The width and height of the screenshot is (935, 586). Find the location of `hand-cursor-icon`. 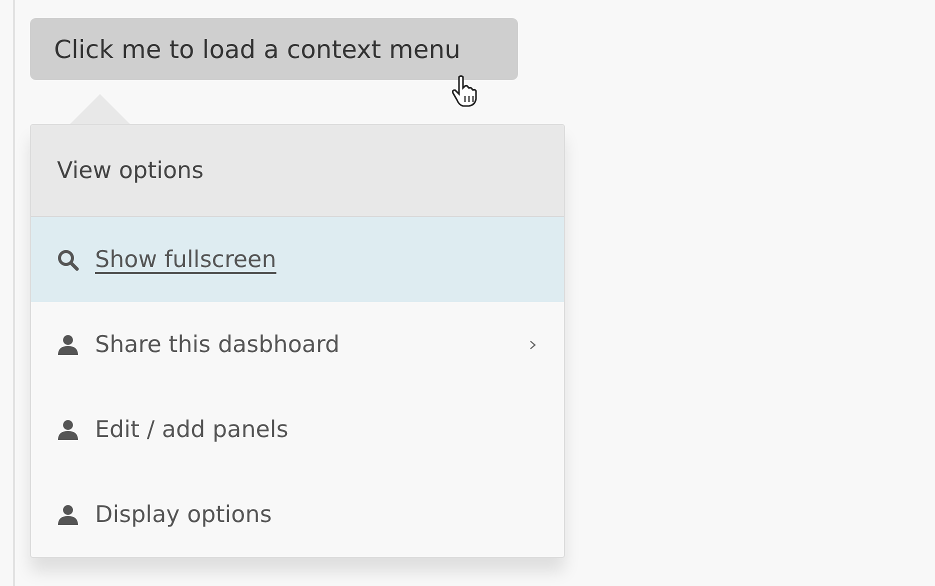

hand-cursor-icon is located at coordinates (465, 91).